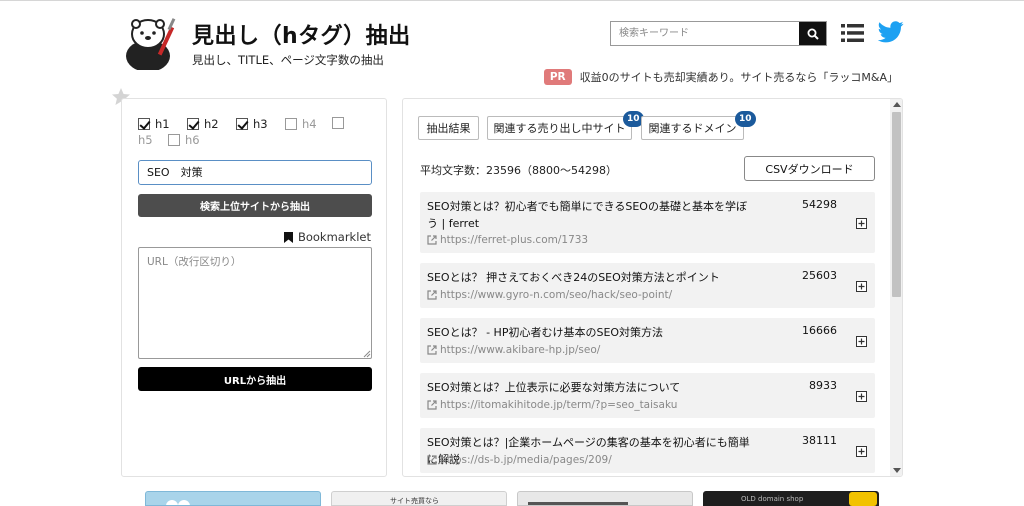  What do you see at coordinates (518, 170) in the screenshot?
I see `average-char-count: 平均文字数：23596（8800〜54298）` at bounding box center [518, 170].